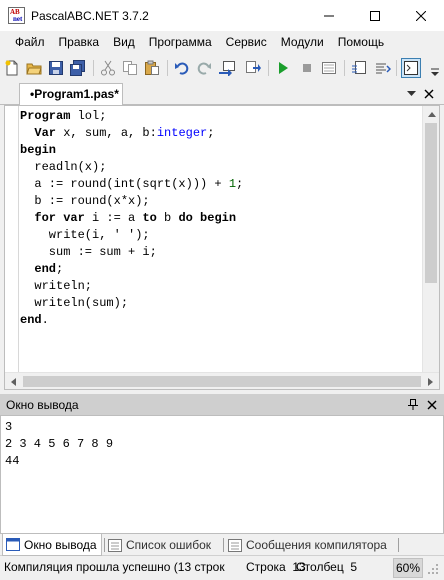 This screenshot has height=580, width=444. What do you see at coordinates (131, 167) in the screenshot?
I see `code-line: readln(x);` at bounding box center [131, 167].